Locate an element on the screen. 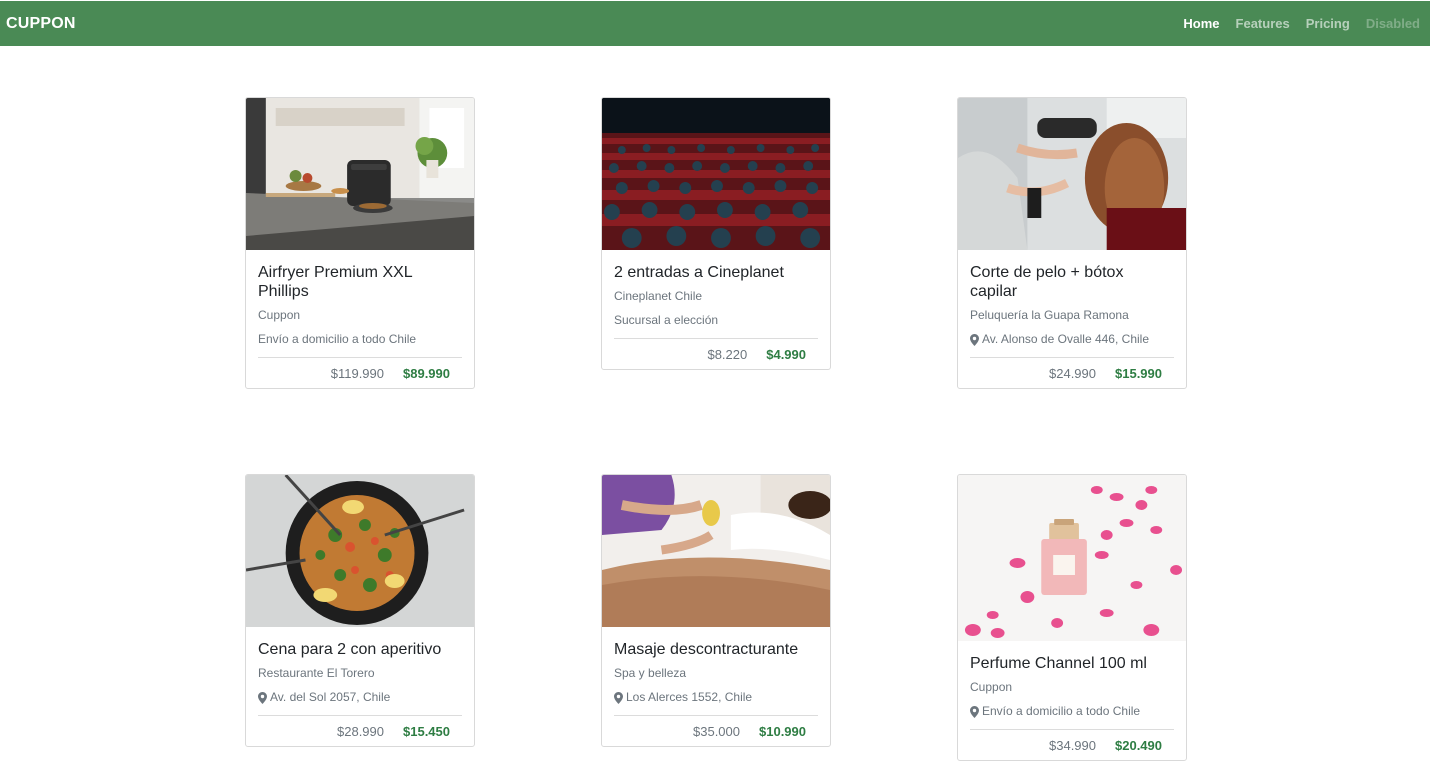 This screenshot has height=784, width=1430. back-massage-image is located at coordinates (716, 551).